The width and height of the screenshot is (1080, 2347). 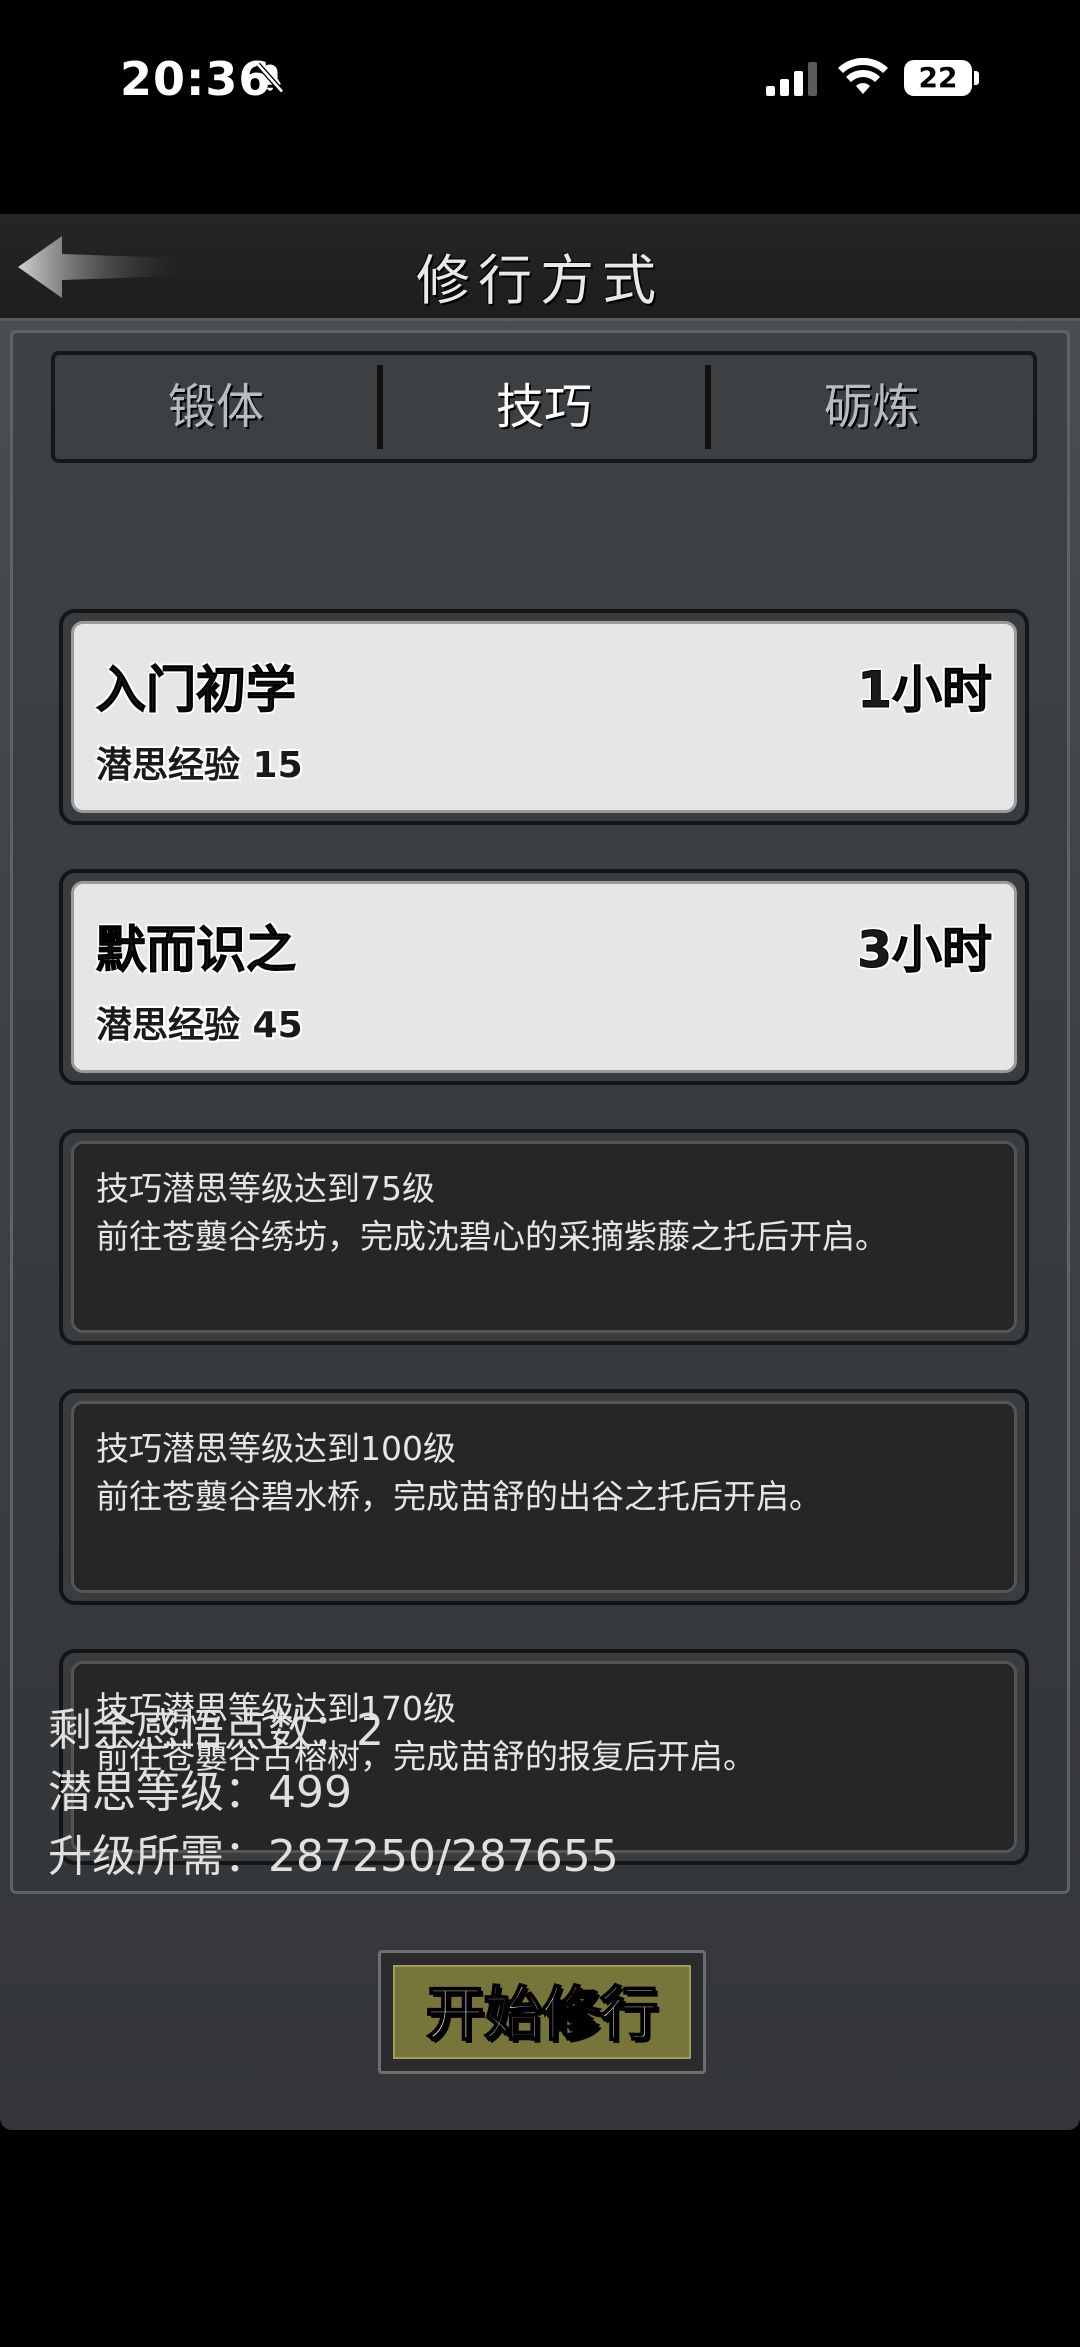 I want to click on unlock-instruction: 前往苍蘡谷碧水桥，完成苗舒的出谷之托后开启。, so click(x=459, y=1496).